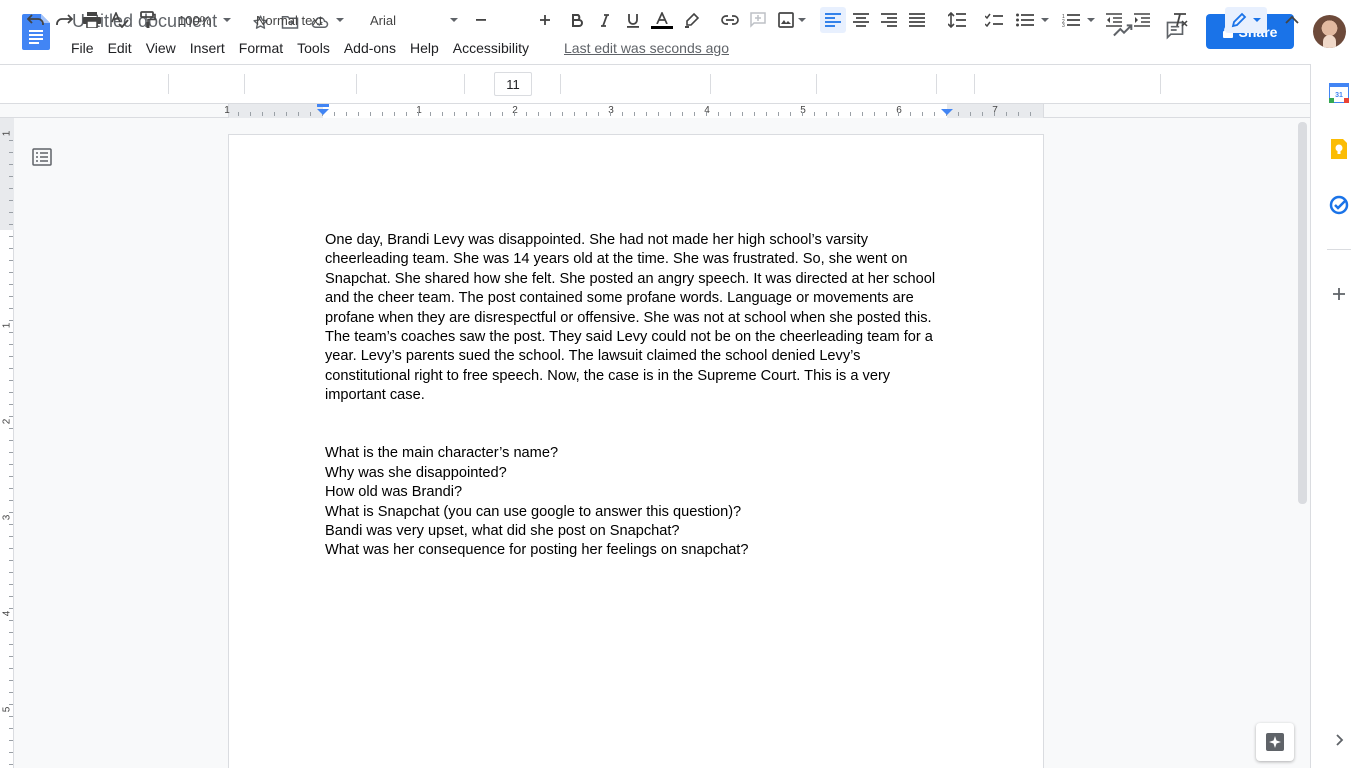 The image size is (1366, 768). Describe the element at coordinates (1338, 416) in the screenshot. I see `side-panel` at that location.